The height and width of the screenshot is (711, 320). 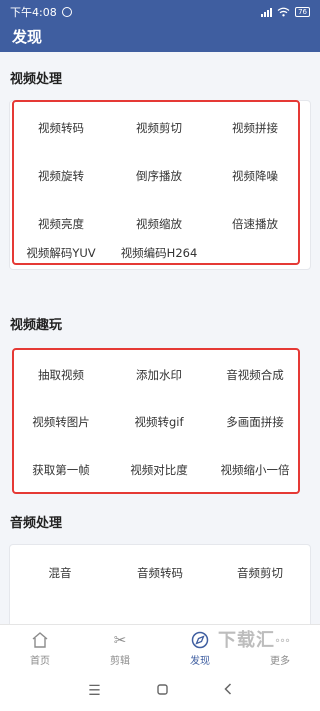 What do you see at coordinates (160, 12) in the screenshot?
I see `status-bar: 下午4:08 76` at bounding box center [160, 12].